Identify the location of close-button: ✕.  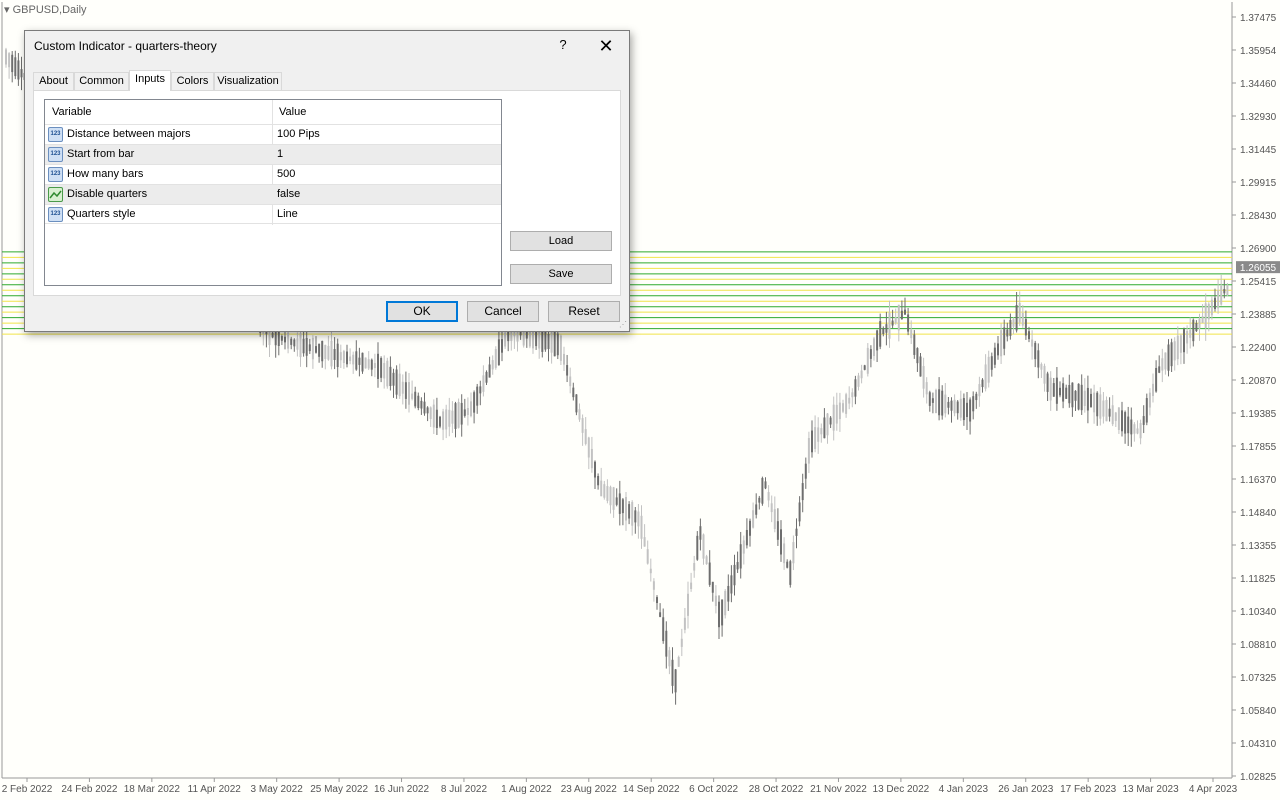
(606, 46).